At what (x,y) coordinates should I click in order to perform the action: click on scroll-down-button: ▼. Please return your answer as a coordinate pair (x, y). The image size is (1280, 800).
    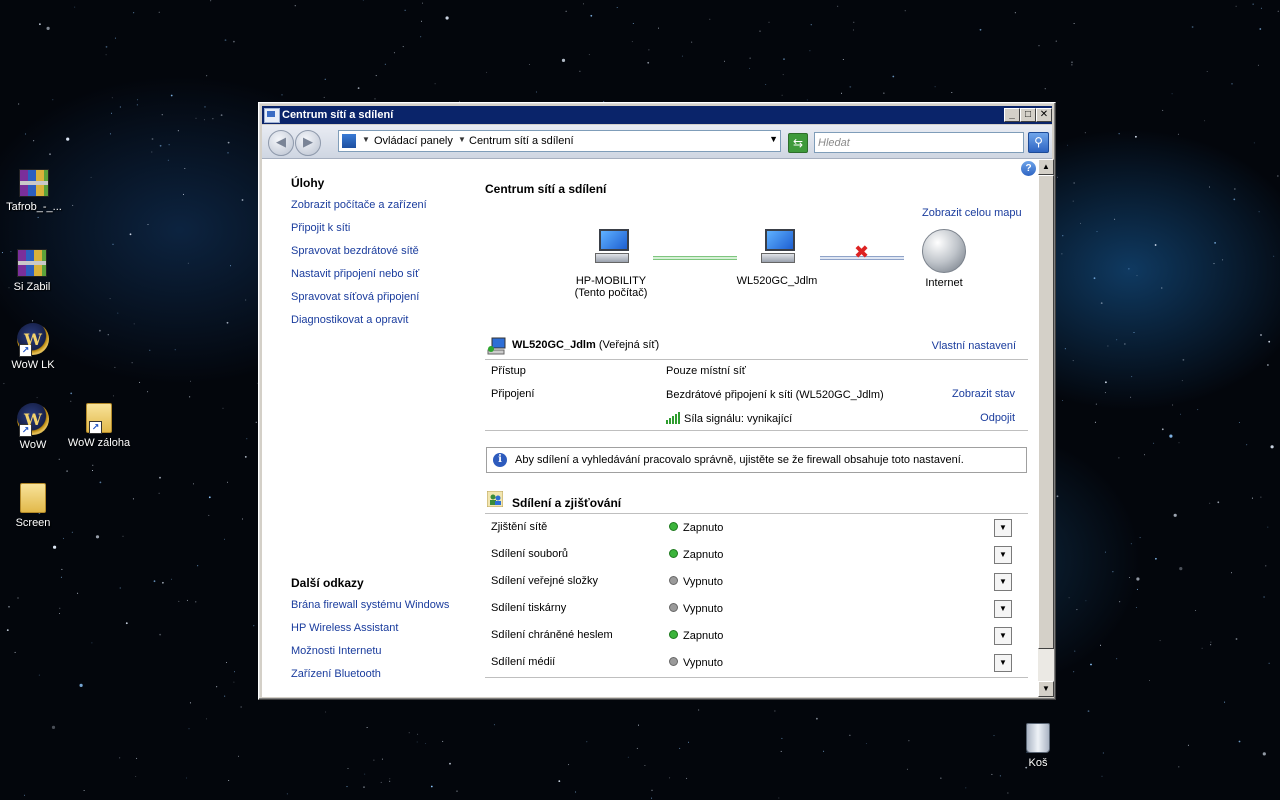
    Looking at the image, I should click on (1046, 689).